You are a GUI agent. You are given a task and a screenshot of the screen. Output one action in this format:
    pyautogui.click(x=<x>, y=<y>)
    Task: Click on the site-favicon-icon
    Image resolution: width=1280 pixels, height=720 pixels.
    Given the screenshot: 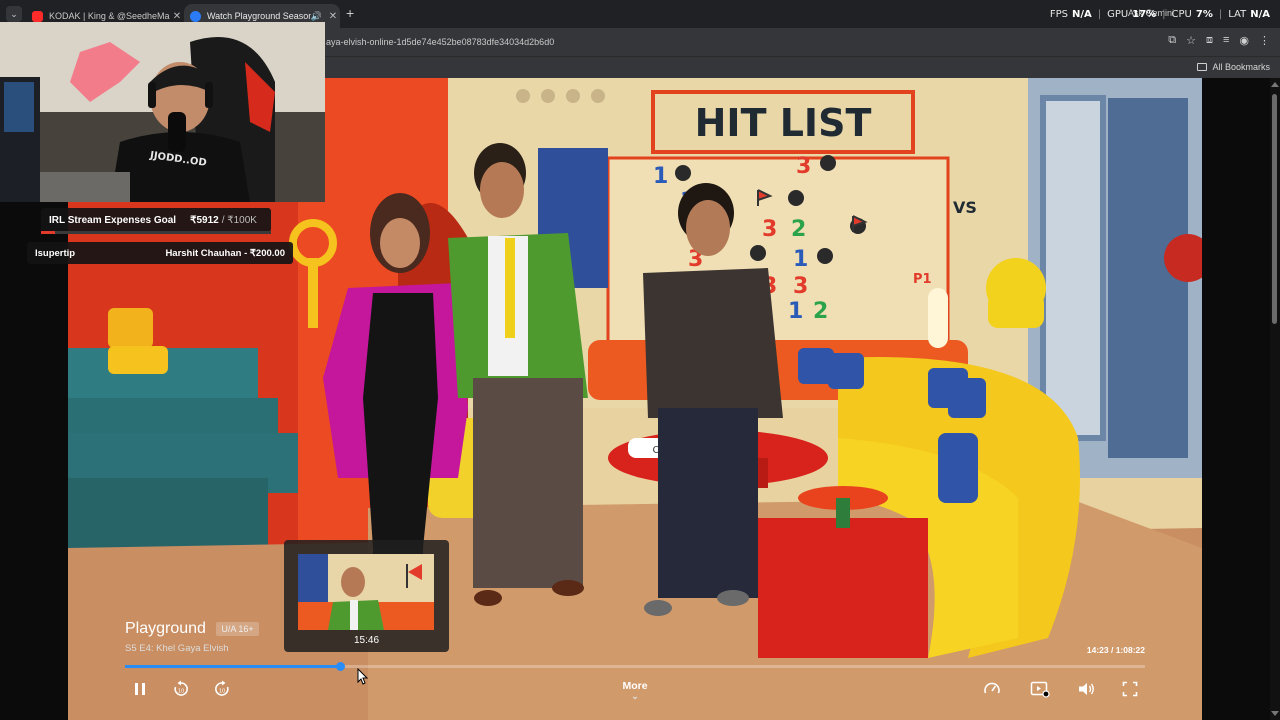 What is the action you would take?
    pyautogui.click(x=195, y=16)
    